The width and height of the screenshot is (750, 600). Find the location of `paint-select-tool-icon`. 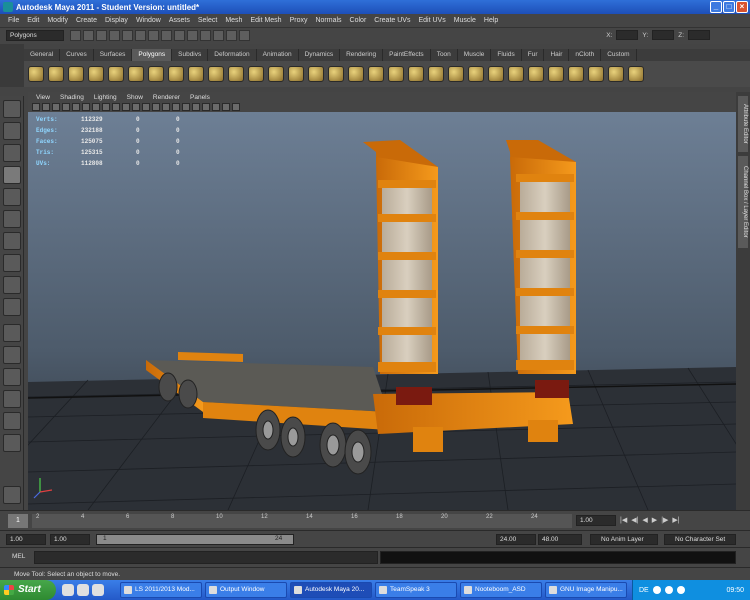

paint-select-tool-icon is located at coordinates (12, 153).